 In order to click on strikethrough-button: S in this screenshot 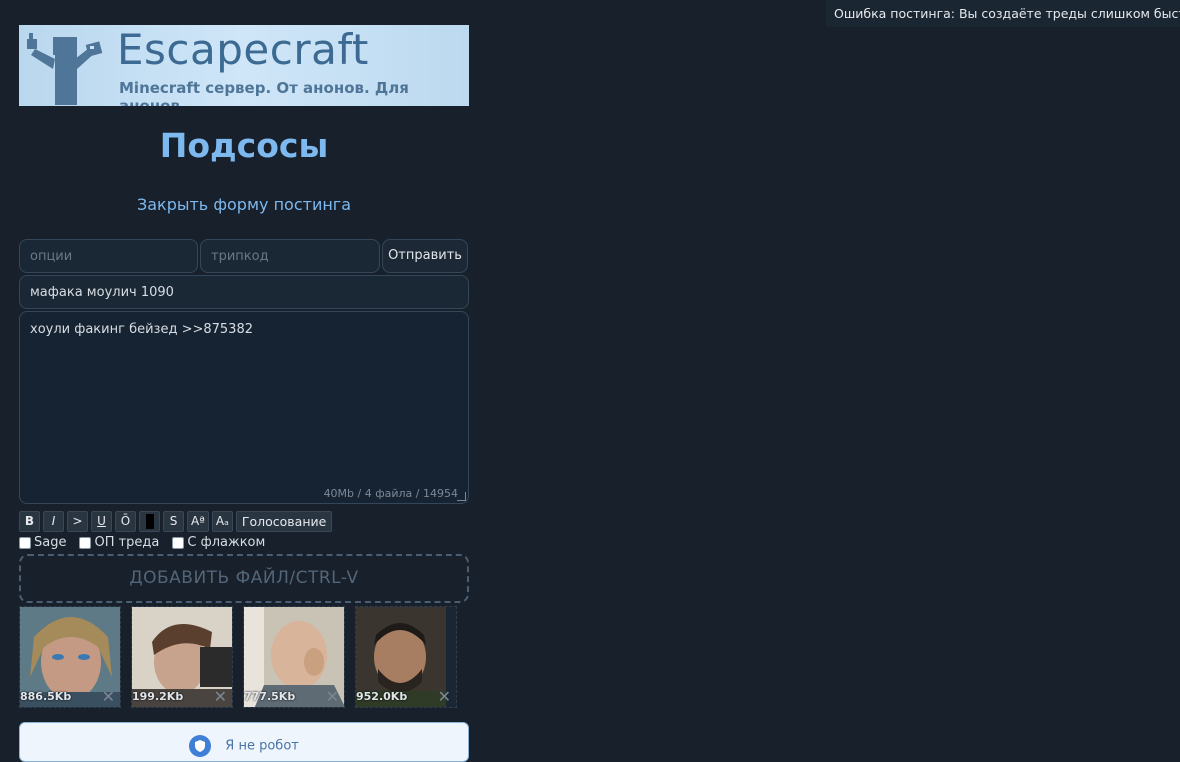, I will do `click(173, 521)`.